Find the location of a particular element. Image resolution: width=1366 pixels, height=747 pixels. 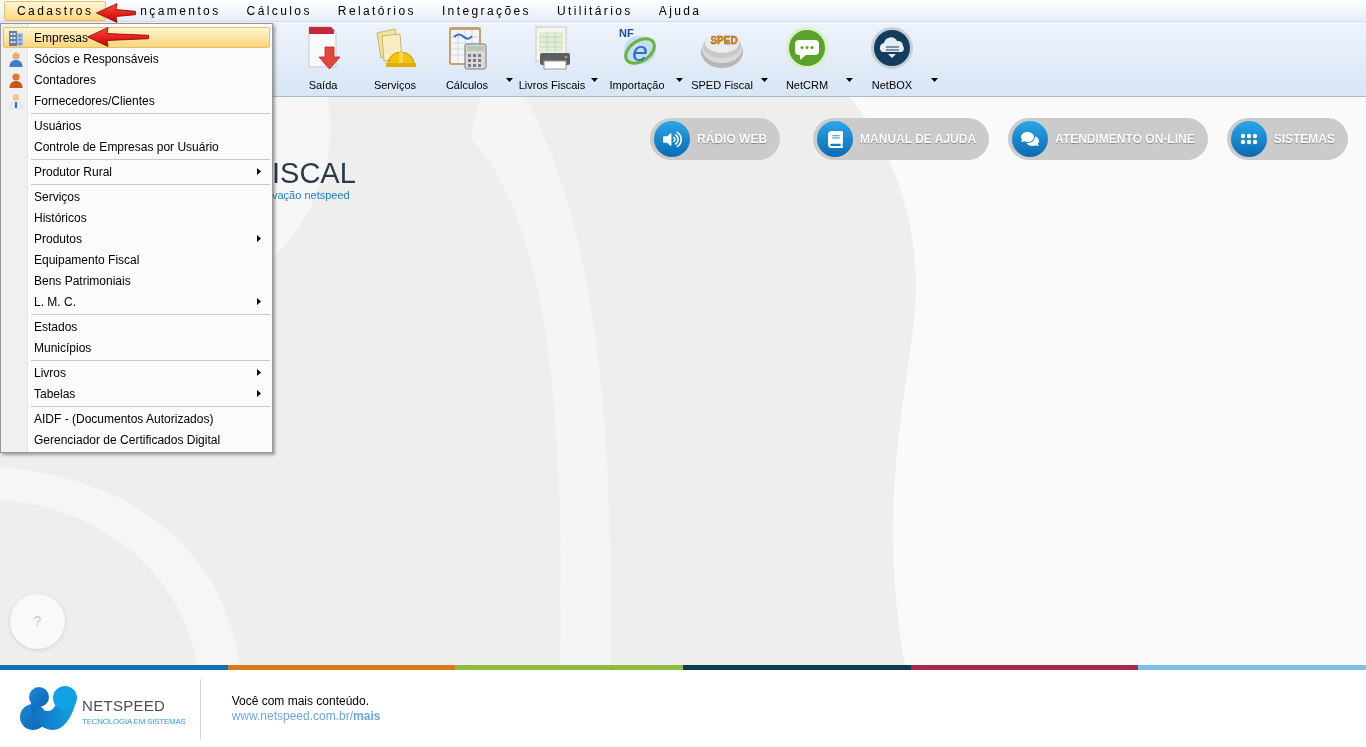

menu-bar-item: Cálculos is located at coordinates (279, 11).